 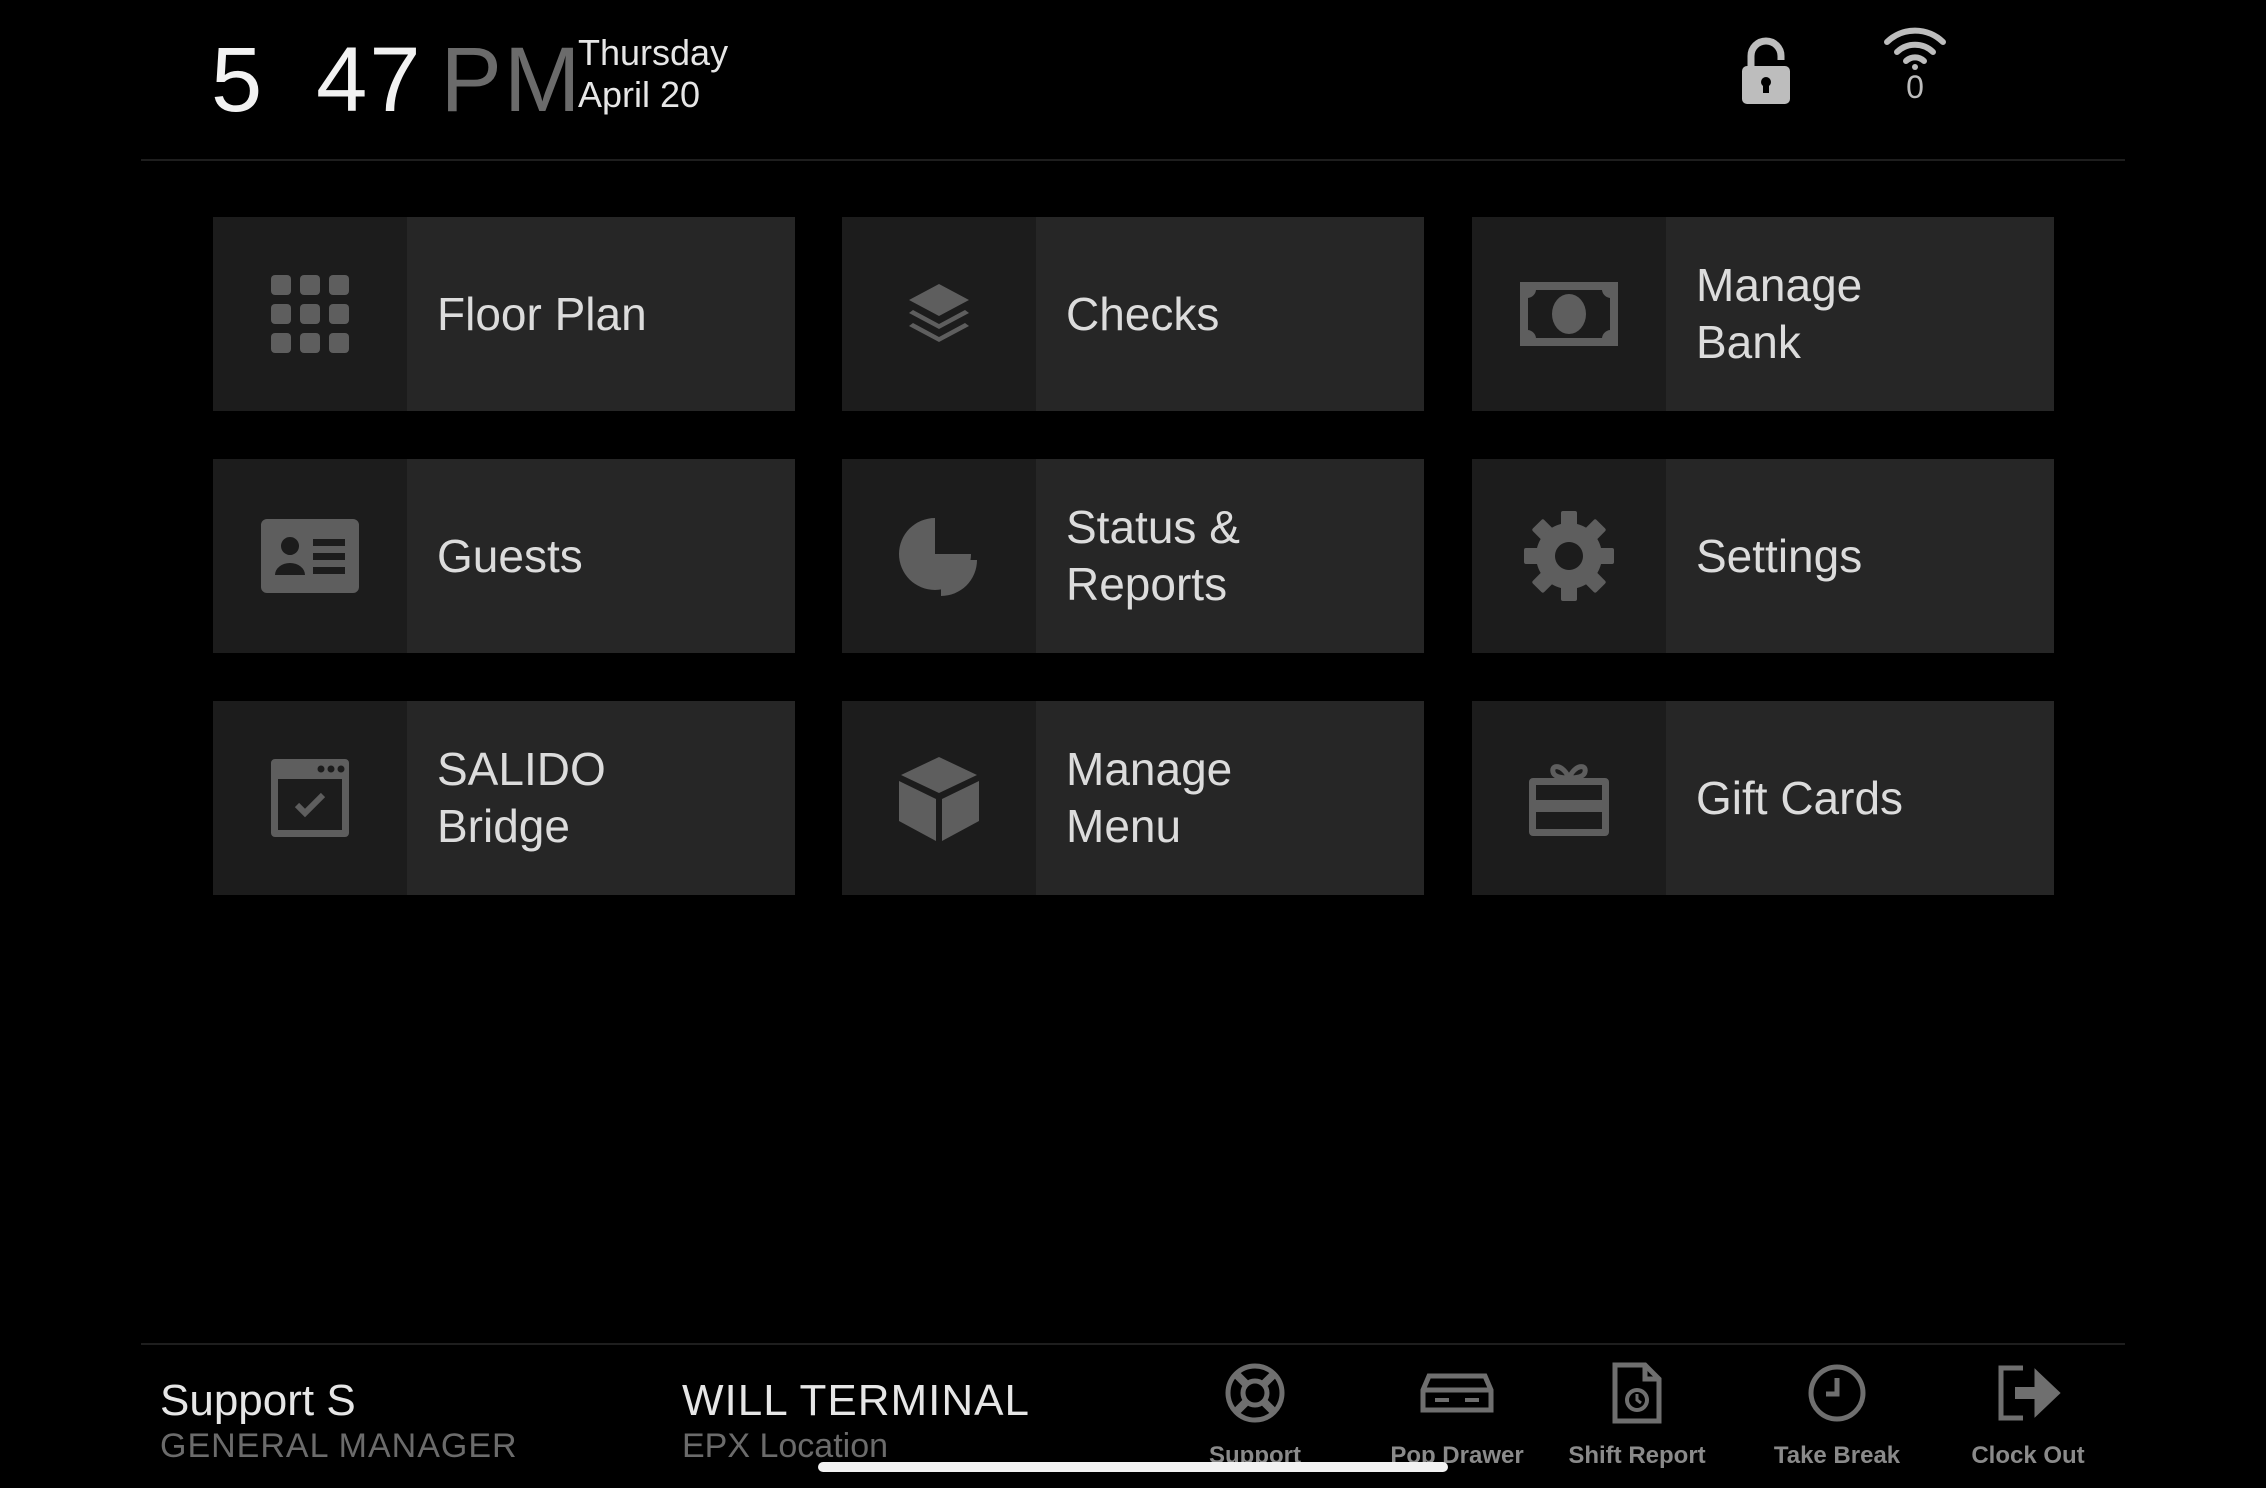 What do you see at coordinates (1149, 797) in the screenshot?
I see `tile-label: Manage Menu` at bounding box center [1149, 797].